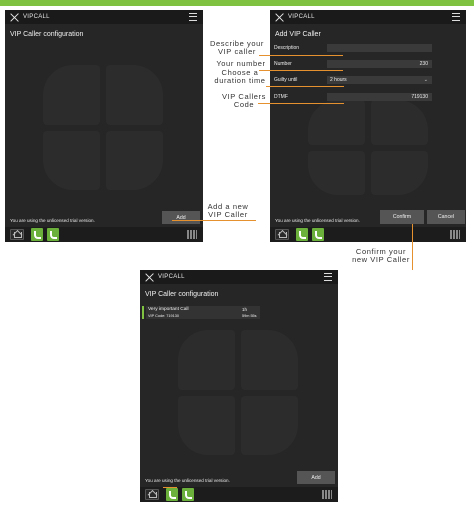 This screenshot has width=474, height=509. I want to click on vip-item-name: Very important Call, so click(168, 309).